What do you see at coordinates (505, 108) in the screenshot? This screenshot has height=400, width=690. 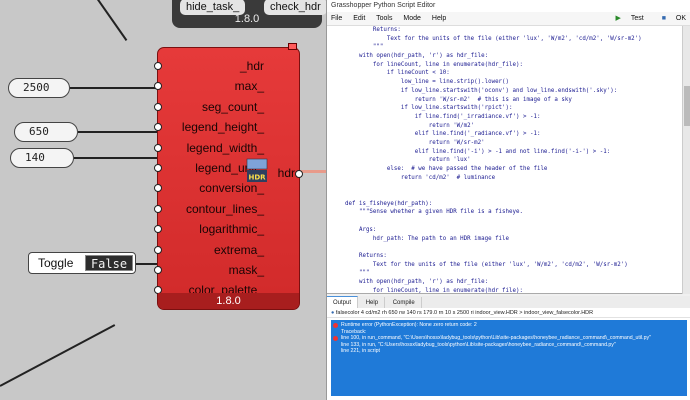 I see `code-line: if low_line.startswith('rpict'):` at bounding box center [505, 108].